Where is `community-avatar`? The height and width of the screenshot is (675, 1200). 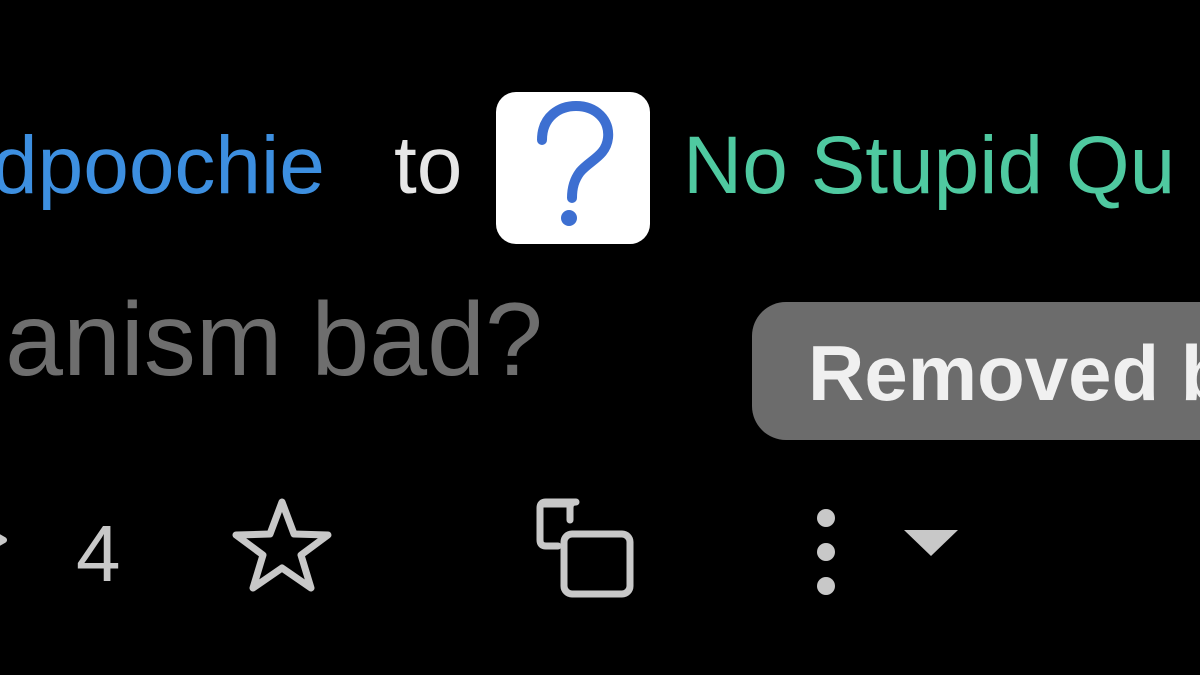 community-avatar is located at coordinates (573, 168).